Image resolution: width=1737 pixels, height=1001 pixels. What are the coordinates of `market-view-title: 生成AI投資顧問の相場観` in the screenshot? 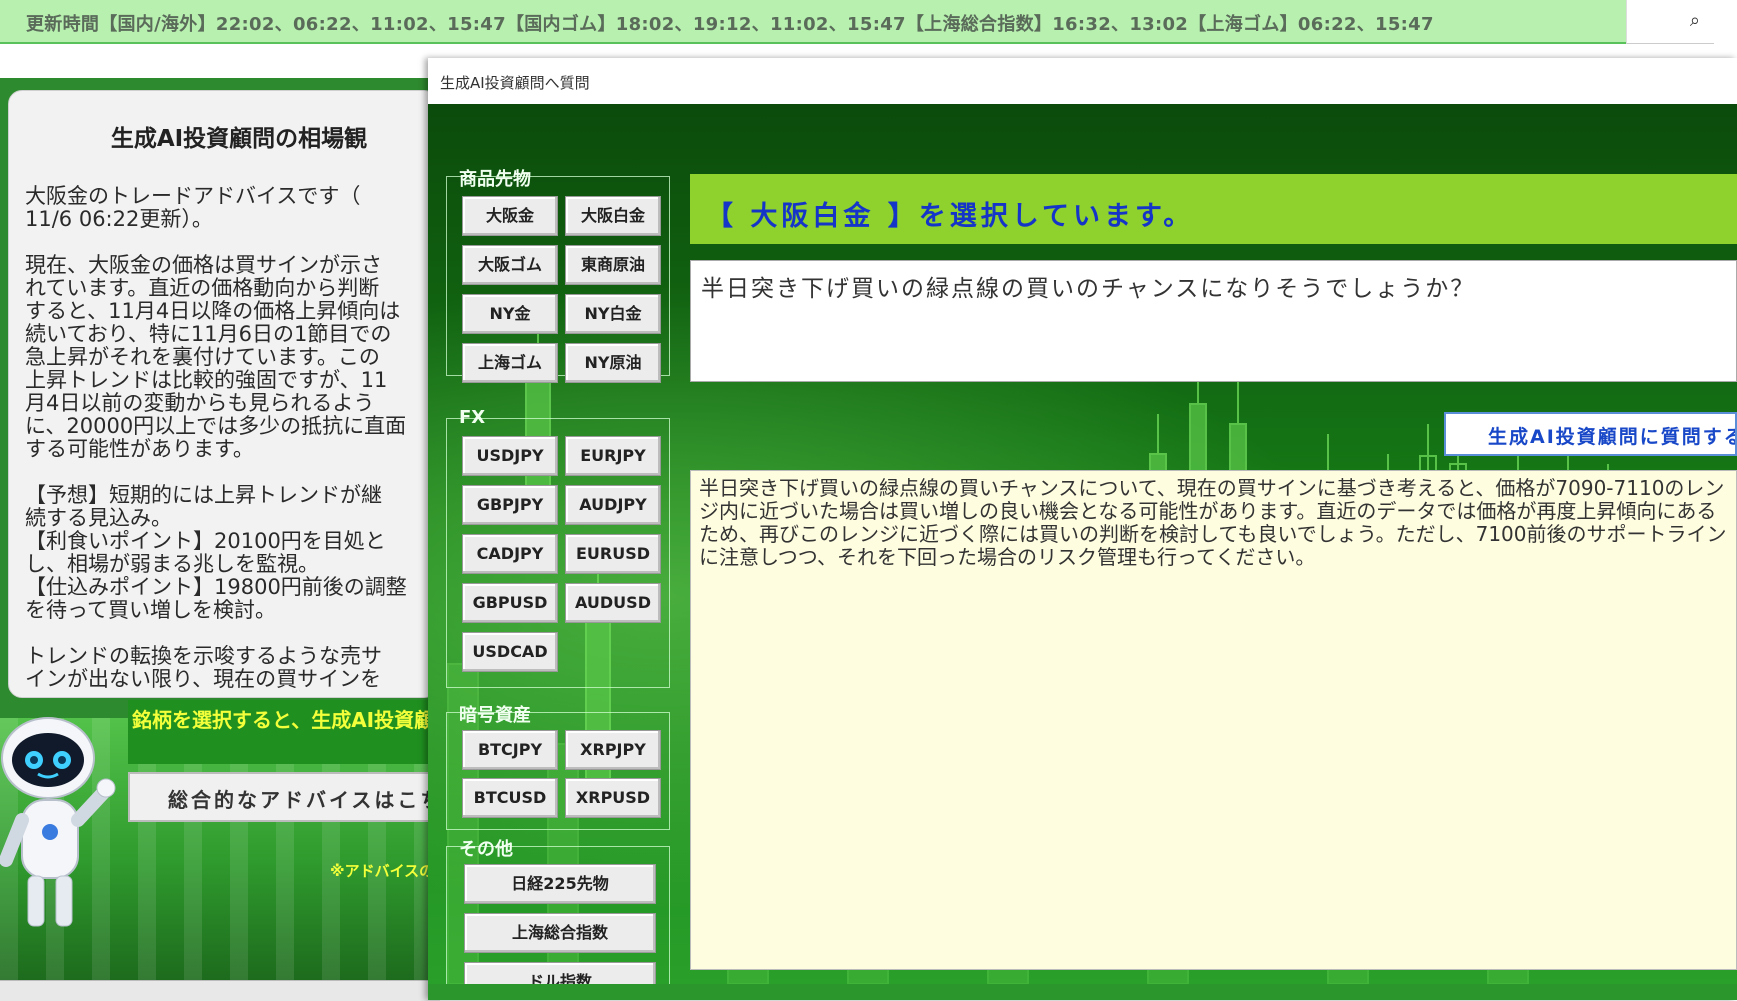 It's located at (239, 139).